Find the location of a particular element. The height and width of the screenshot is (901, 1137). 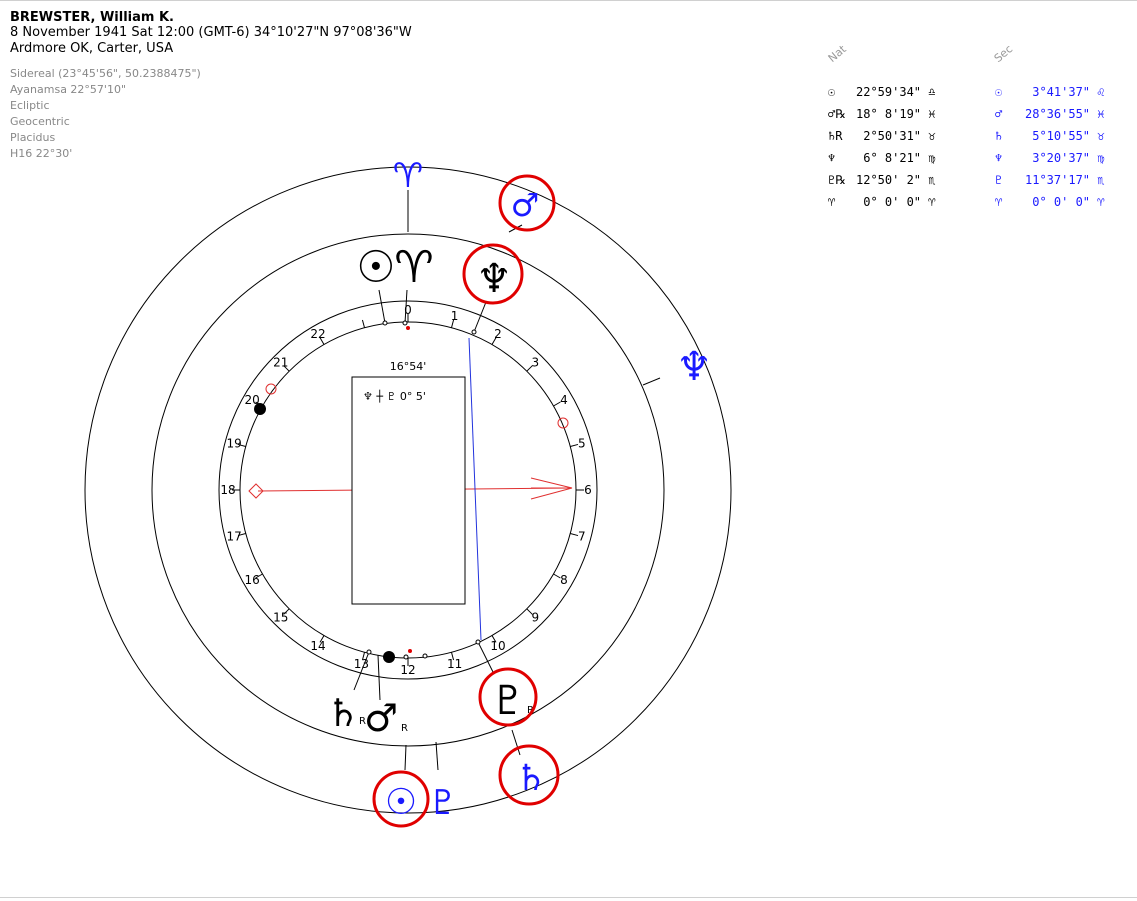

sec-mars-symbol: ♂ is located at coordinates (525, 205).